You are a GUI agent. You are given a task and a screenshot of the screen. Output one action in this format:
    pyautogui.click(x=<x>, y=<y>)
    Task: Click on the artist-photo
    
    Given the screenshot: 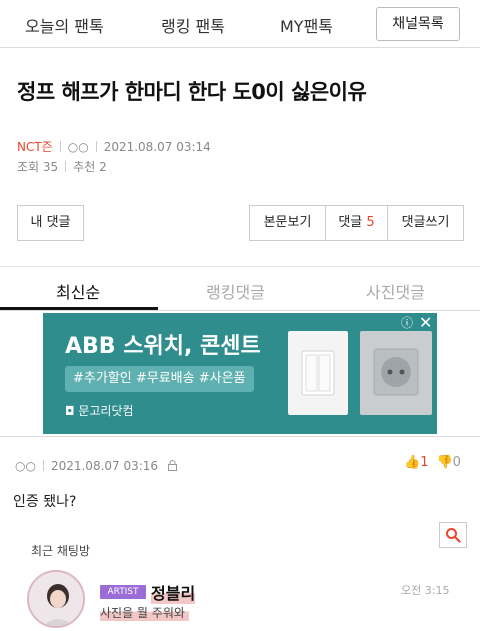 What is the action you would take?
    pyautogui.click(x=56, y=599)
    